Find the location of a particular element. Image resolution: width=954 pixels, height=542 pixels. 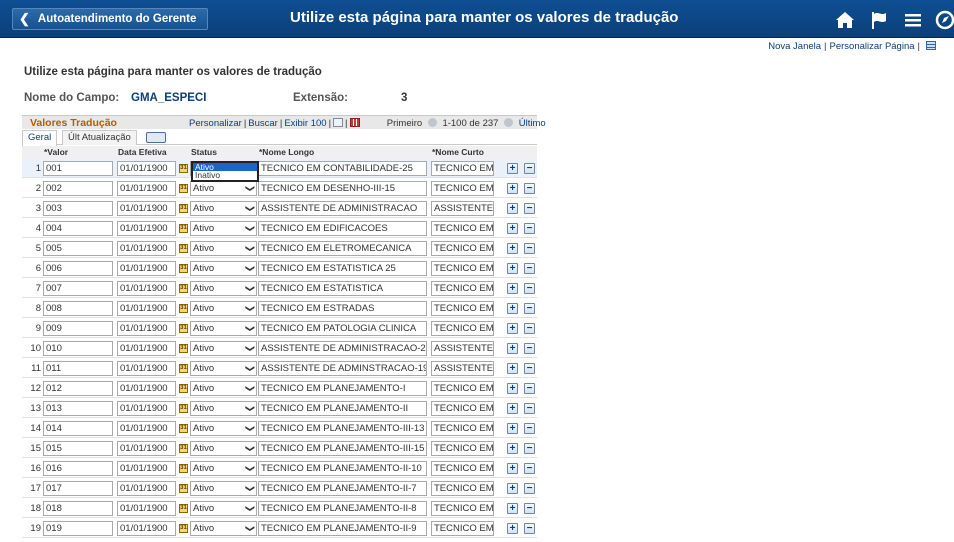

menu-icon is located at coordinates (913, 20).